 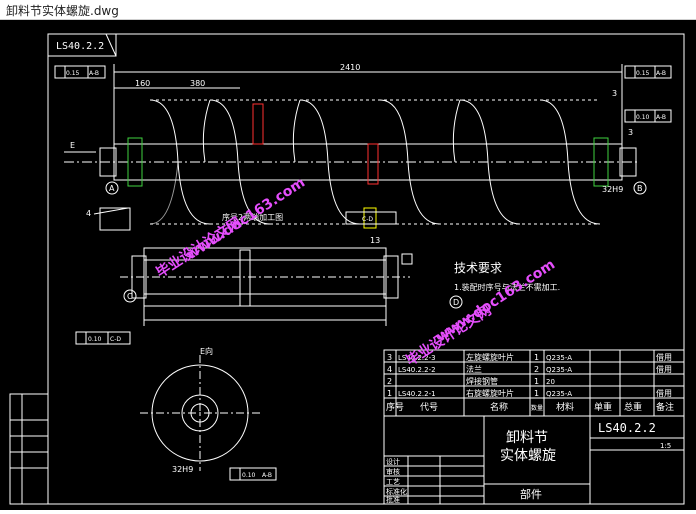 I want to click on svg-text: 总重, so click(x=633, y=407).